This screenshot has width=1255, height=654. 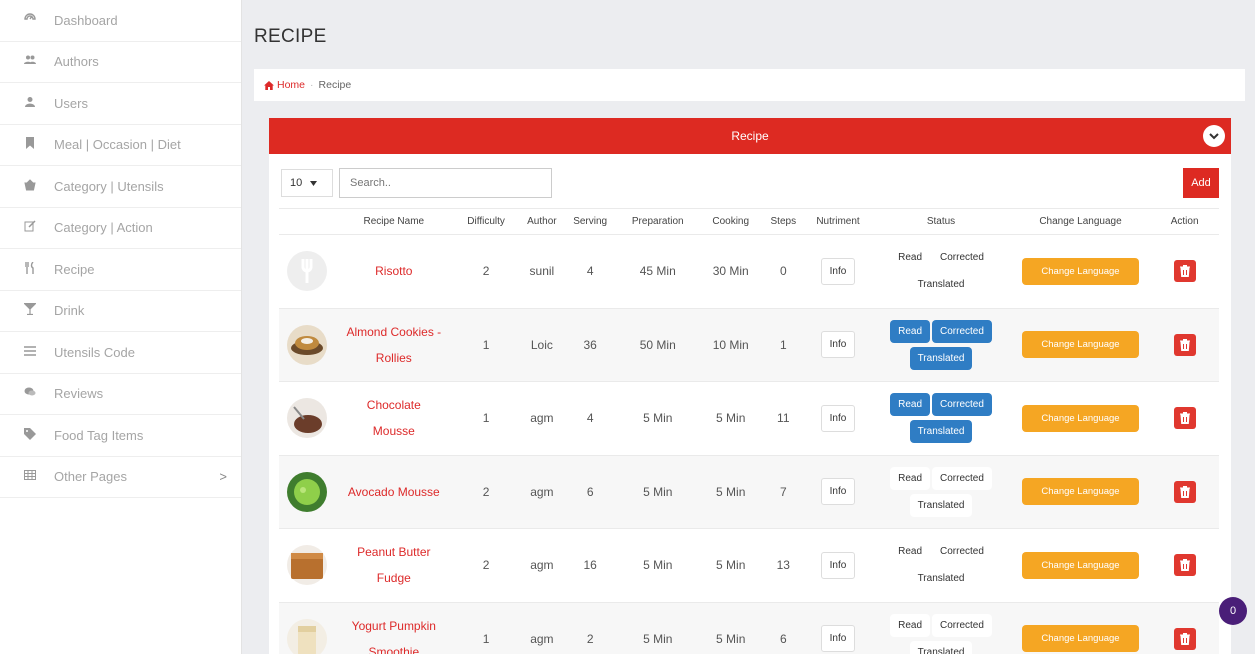 I want to click on serving-cell: 4, so click(x=590, y=271).